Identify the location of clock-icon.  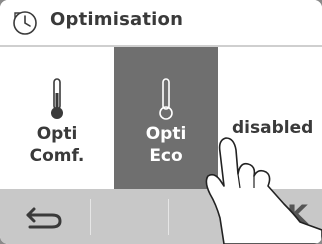
(25, 23).